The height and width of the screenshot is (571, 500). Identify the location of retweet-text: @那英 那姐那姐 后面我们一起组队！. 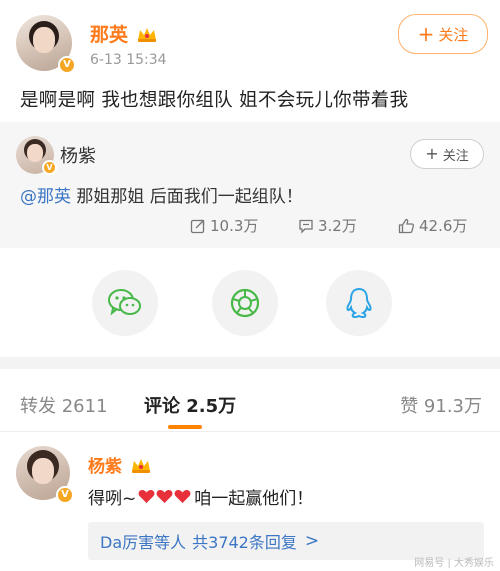
(161, 194).